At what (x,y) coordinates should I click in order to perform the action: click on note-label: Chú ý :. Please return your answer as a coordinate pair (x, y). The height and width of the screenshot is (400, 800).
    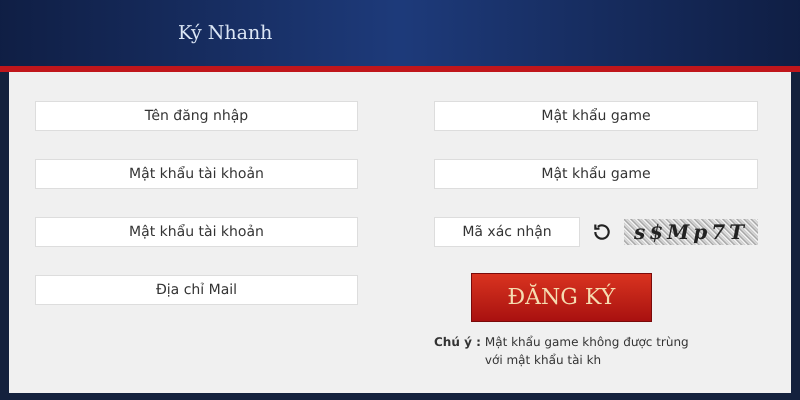
    Looking at the image, I should click on (457, 342).